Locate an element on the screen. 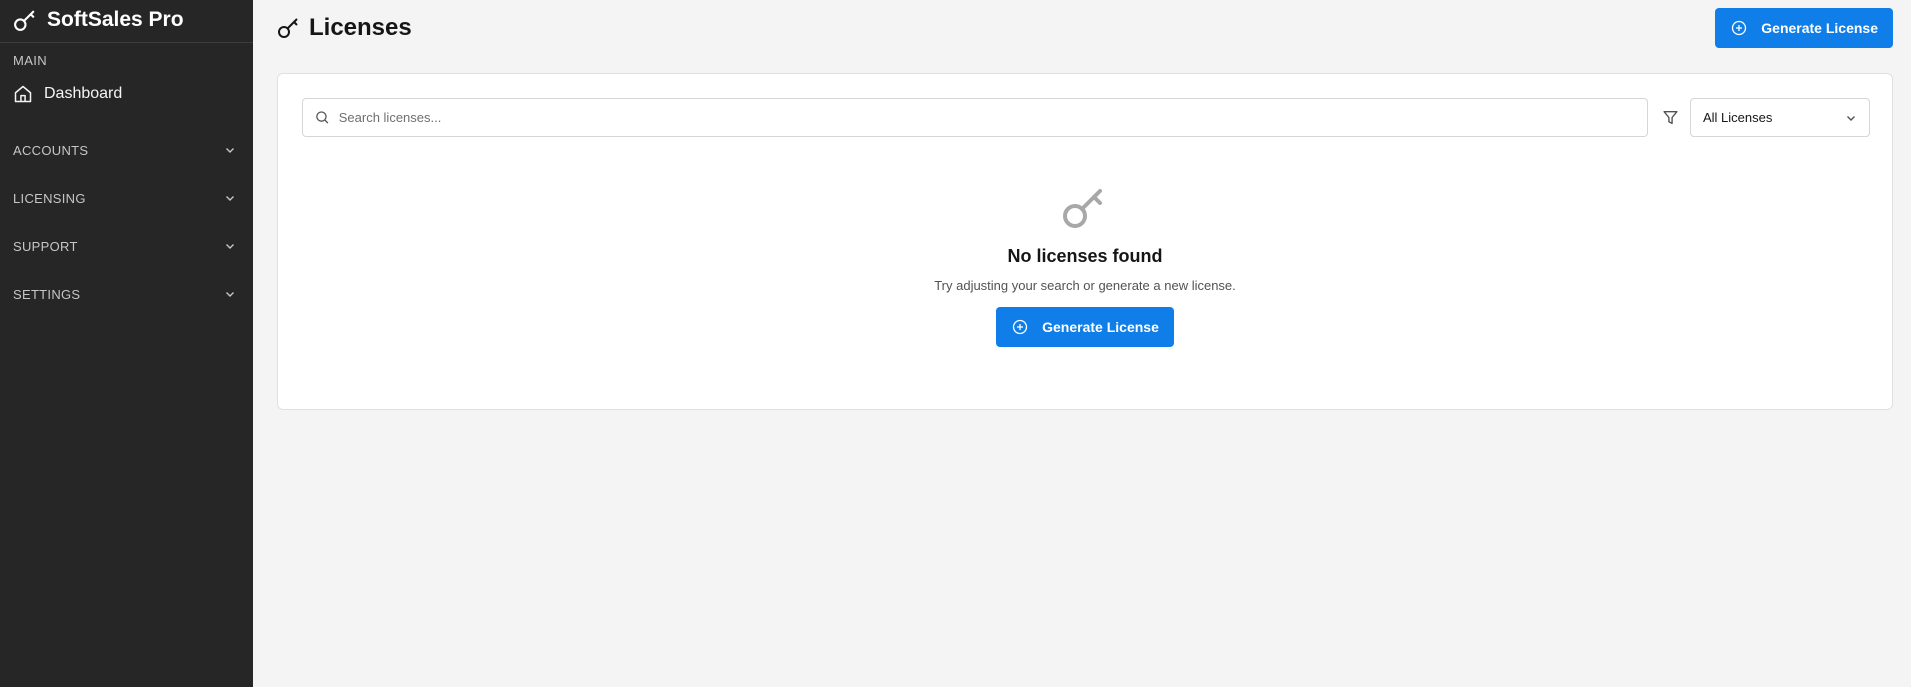 The width and height of the screenshot is (1911, 687). sidebar-group-support: SUPPORT is located at coordinates (126, 246).